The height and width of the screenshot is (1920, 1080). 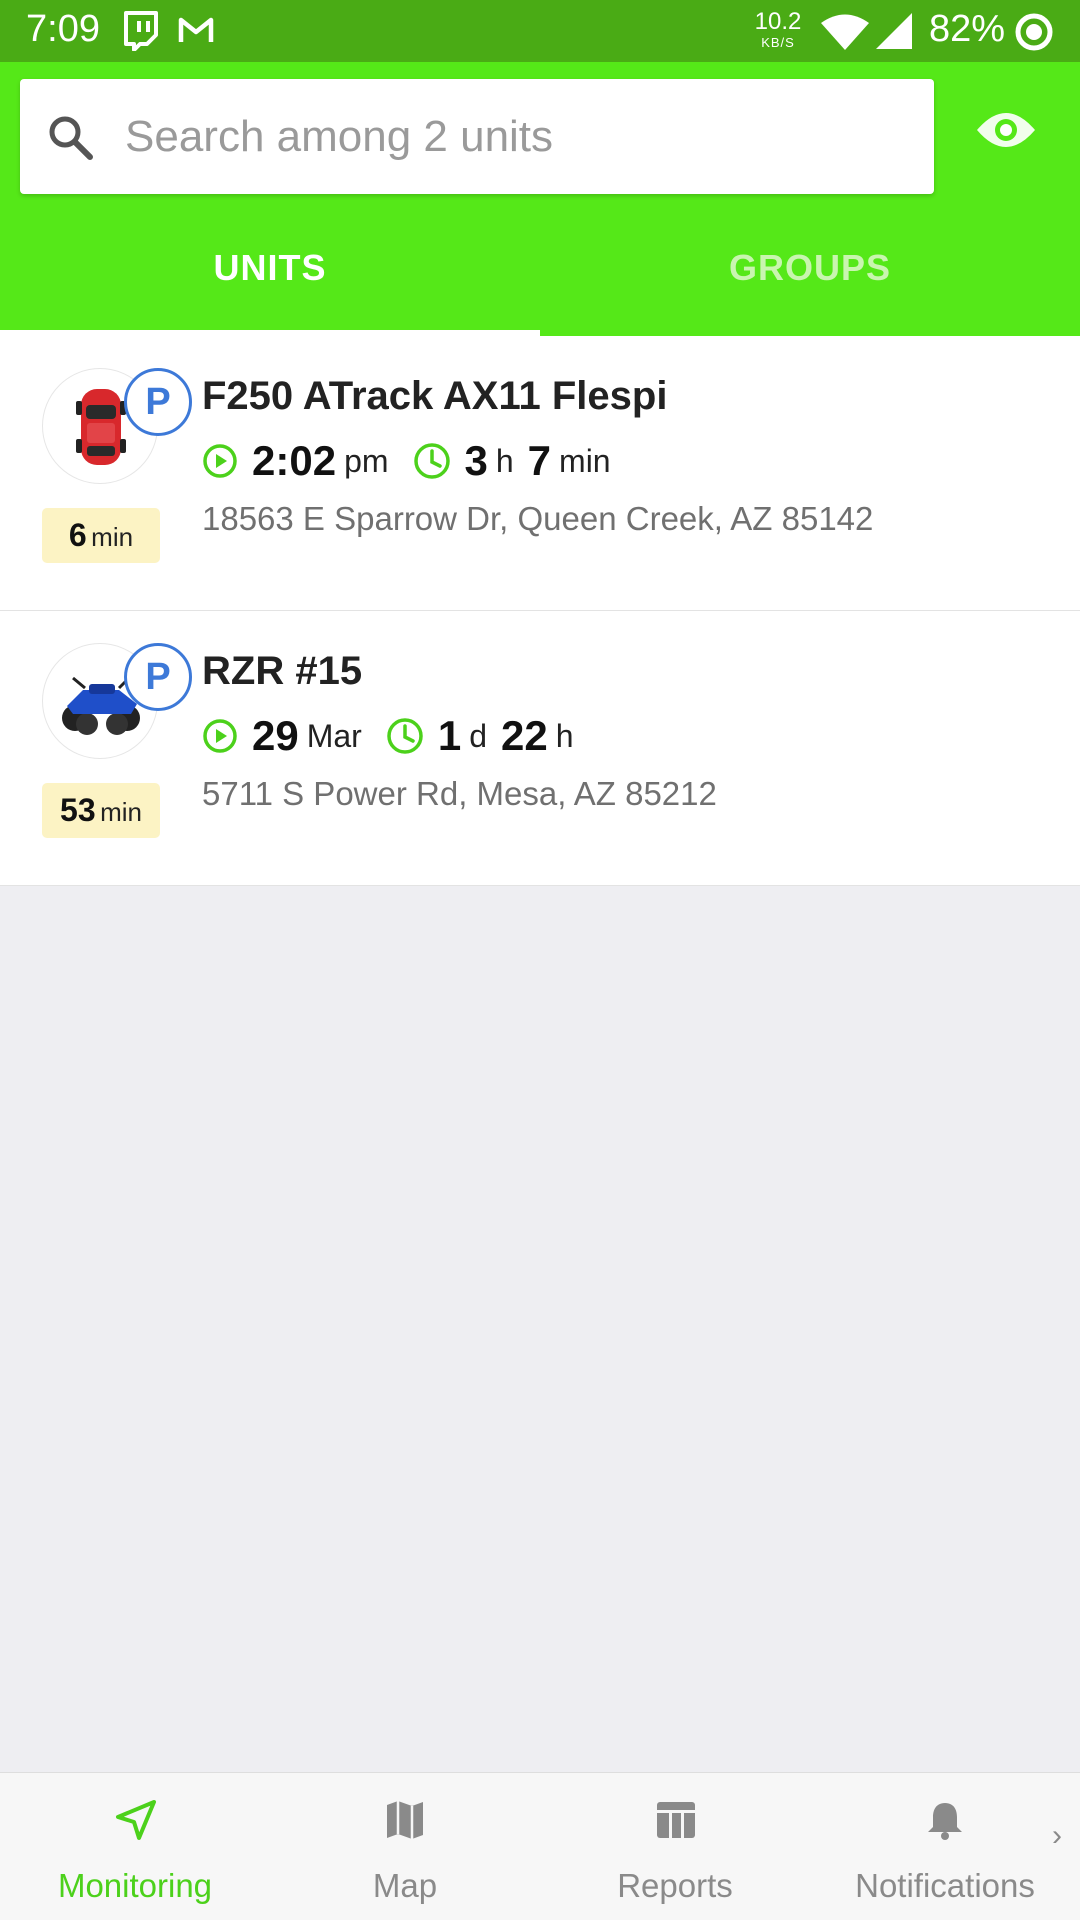 What do you see at coordinates (141, 33) in the screenshot?
I see `twitch-icon` at bounding box center [141, 33].